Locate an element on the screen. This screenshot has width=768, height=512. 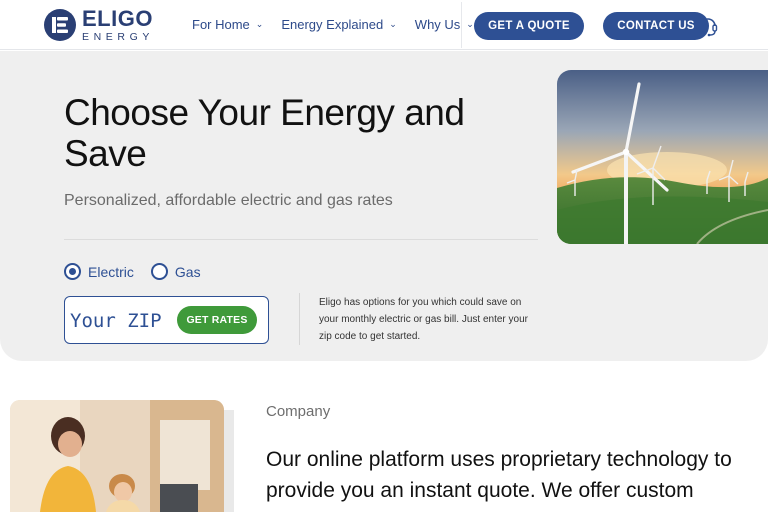
wind-turbines-image is located at coordinates (662, 157).